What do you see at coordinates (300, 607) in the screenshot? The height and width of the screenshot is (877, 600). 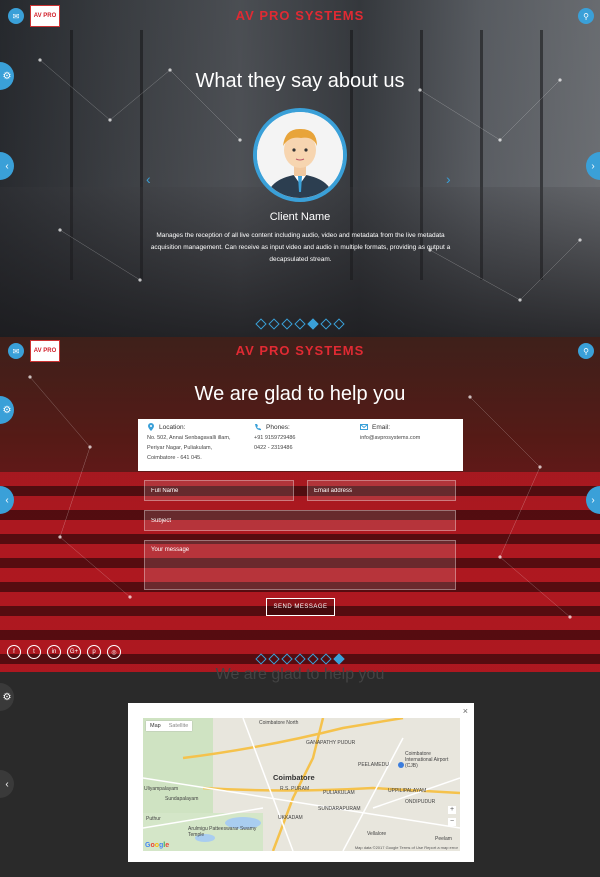 I see `send-message-button: SEND MESSAGE` at bounding box center [300, 607].